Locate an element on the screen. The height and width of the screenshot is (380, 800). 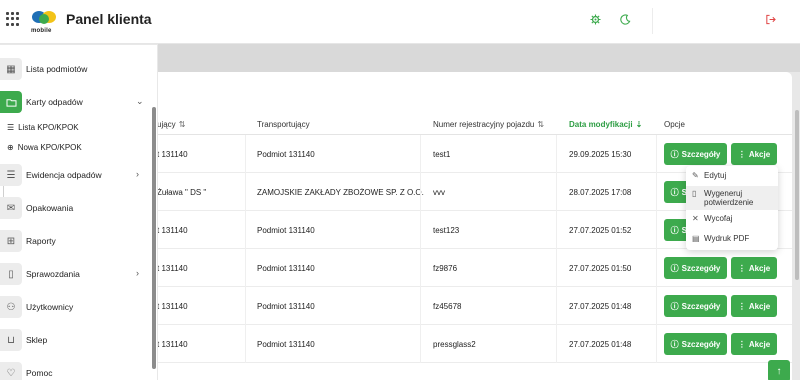
table-icon: ⊞ is located at coordinates (11, 241).